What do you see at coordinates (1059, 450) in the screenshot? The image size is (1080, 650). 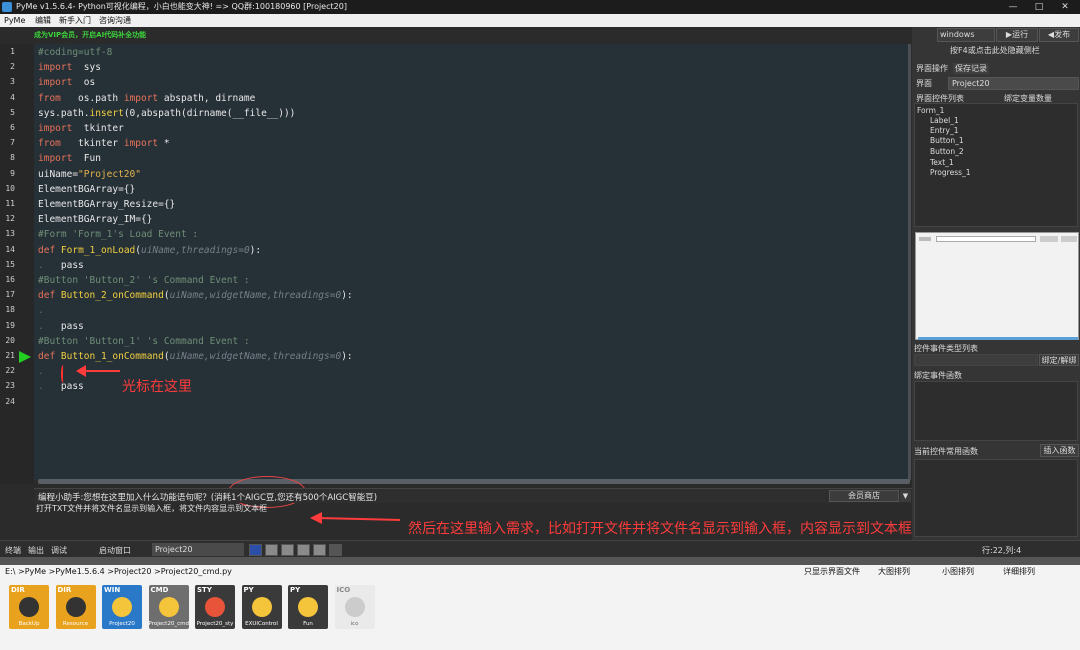 I see `insert-function-button: 插入函数` at bounding box center [1059, 450].